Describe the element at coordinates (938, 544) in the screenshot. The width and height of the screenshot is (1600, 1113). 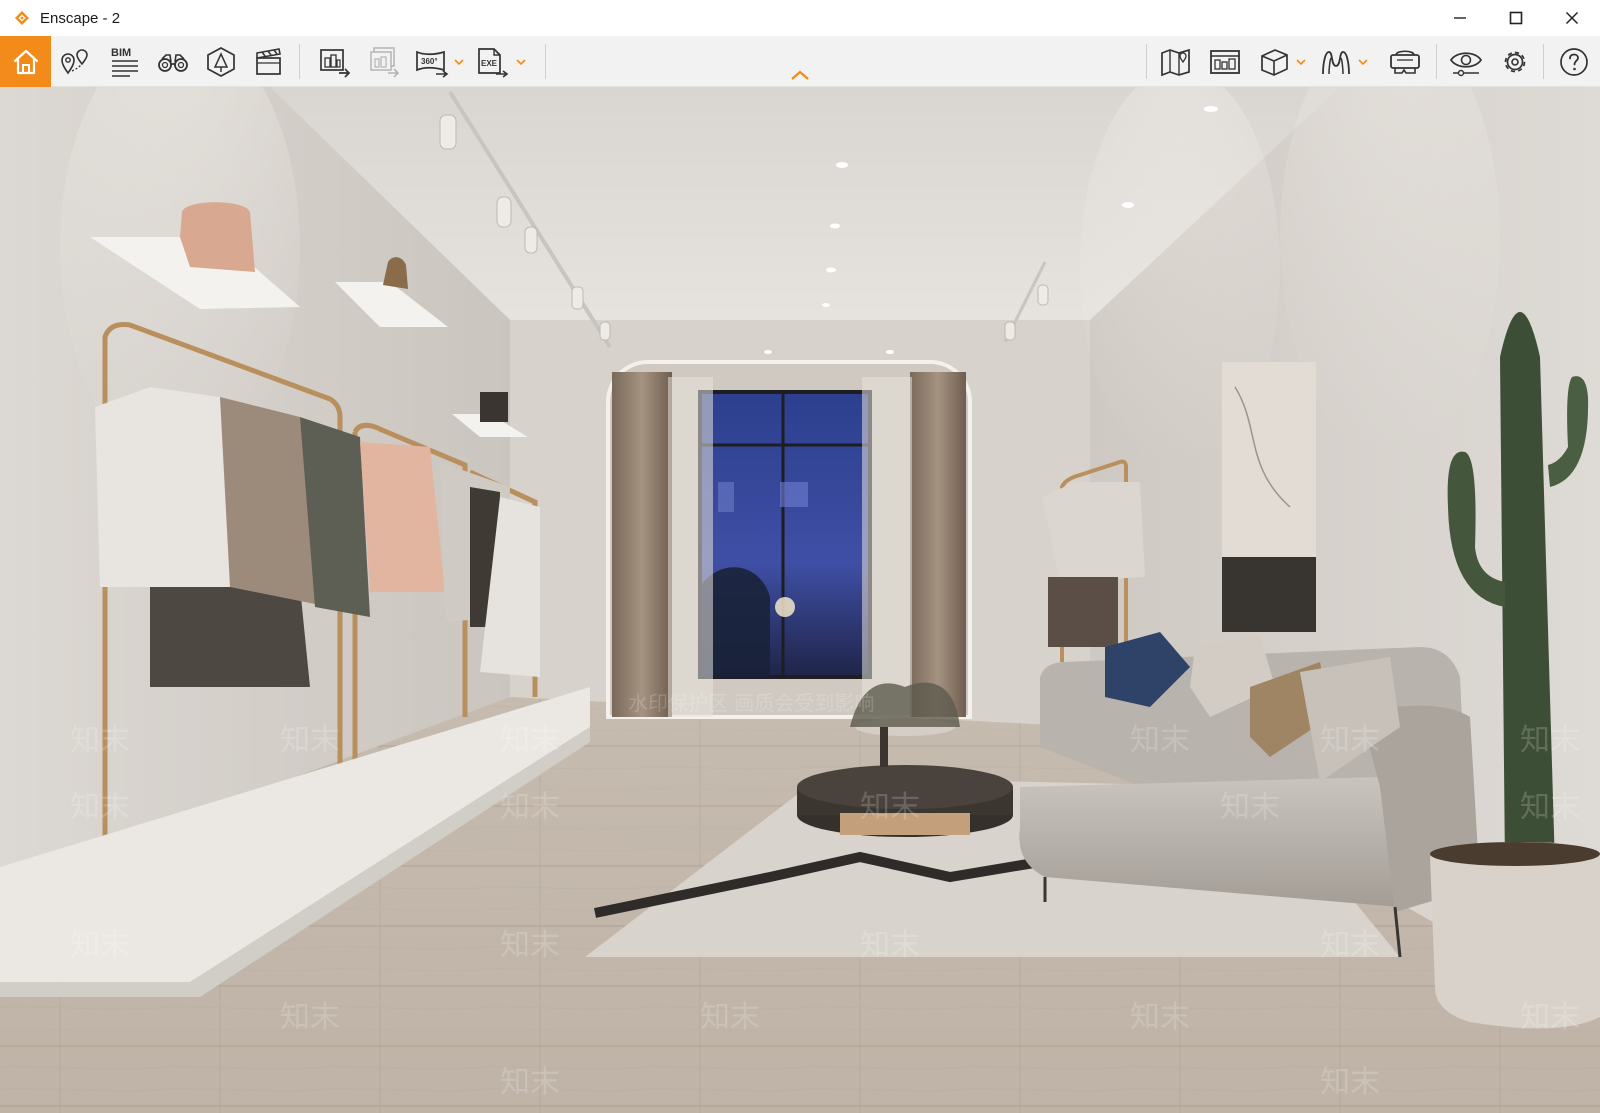
I see `curtain-right` at that location.